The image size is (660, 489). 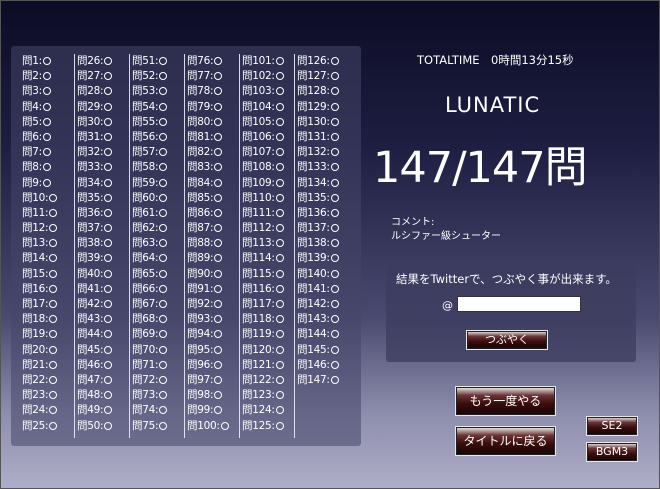 I want to click on question-number: 問145:, so click(x=313, y=349).